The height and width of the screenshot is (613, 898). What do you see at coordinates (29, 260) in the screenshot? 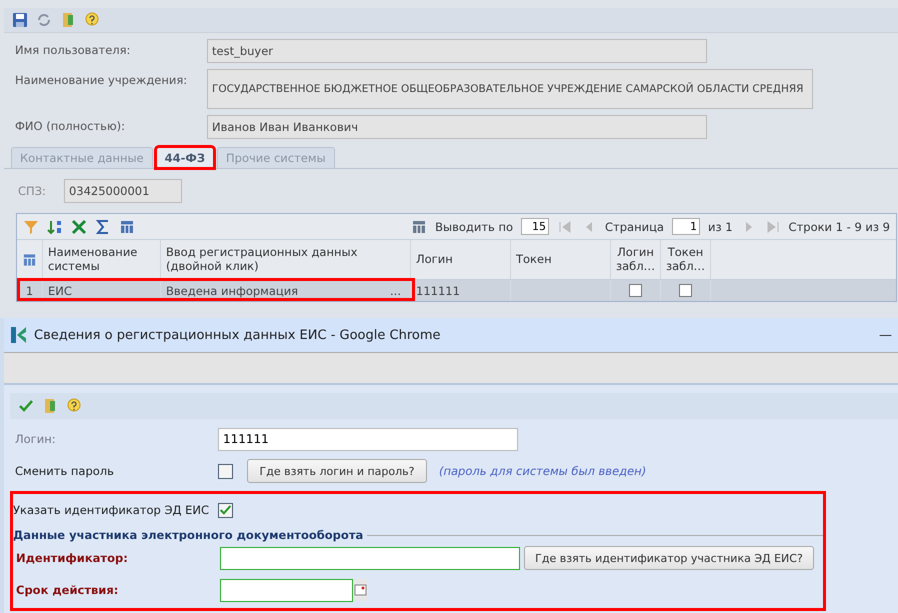
I see `grid-menu-icon` at bounding box center [29, 260].